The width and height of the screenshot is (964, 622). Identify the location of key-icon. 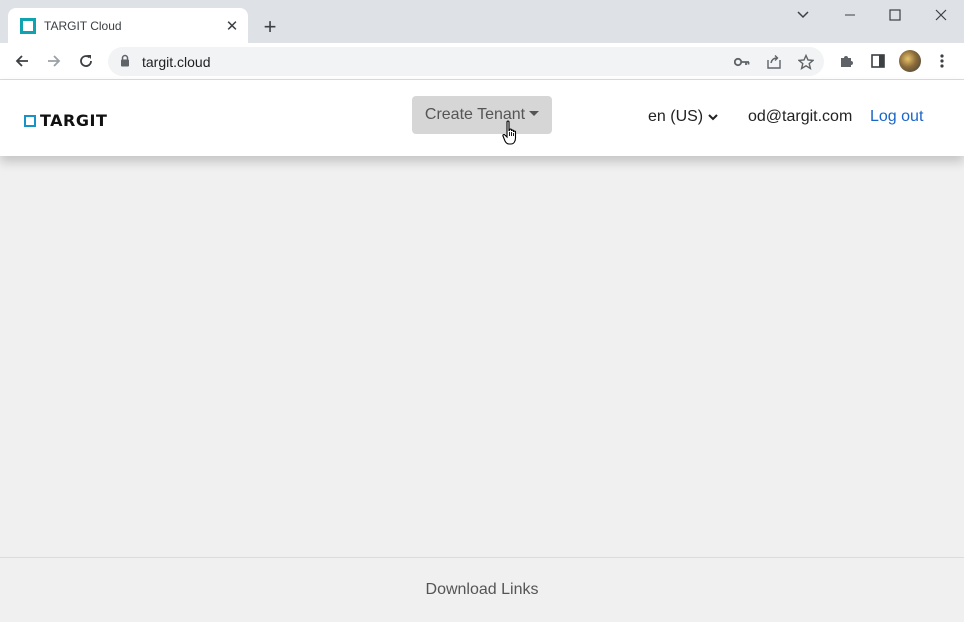
(742, 62).